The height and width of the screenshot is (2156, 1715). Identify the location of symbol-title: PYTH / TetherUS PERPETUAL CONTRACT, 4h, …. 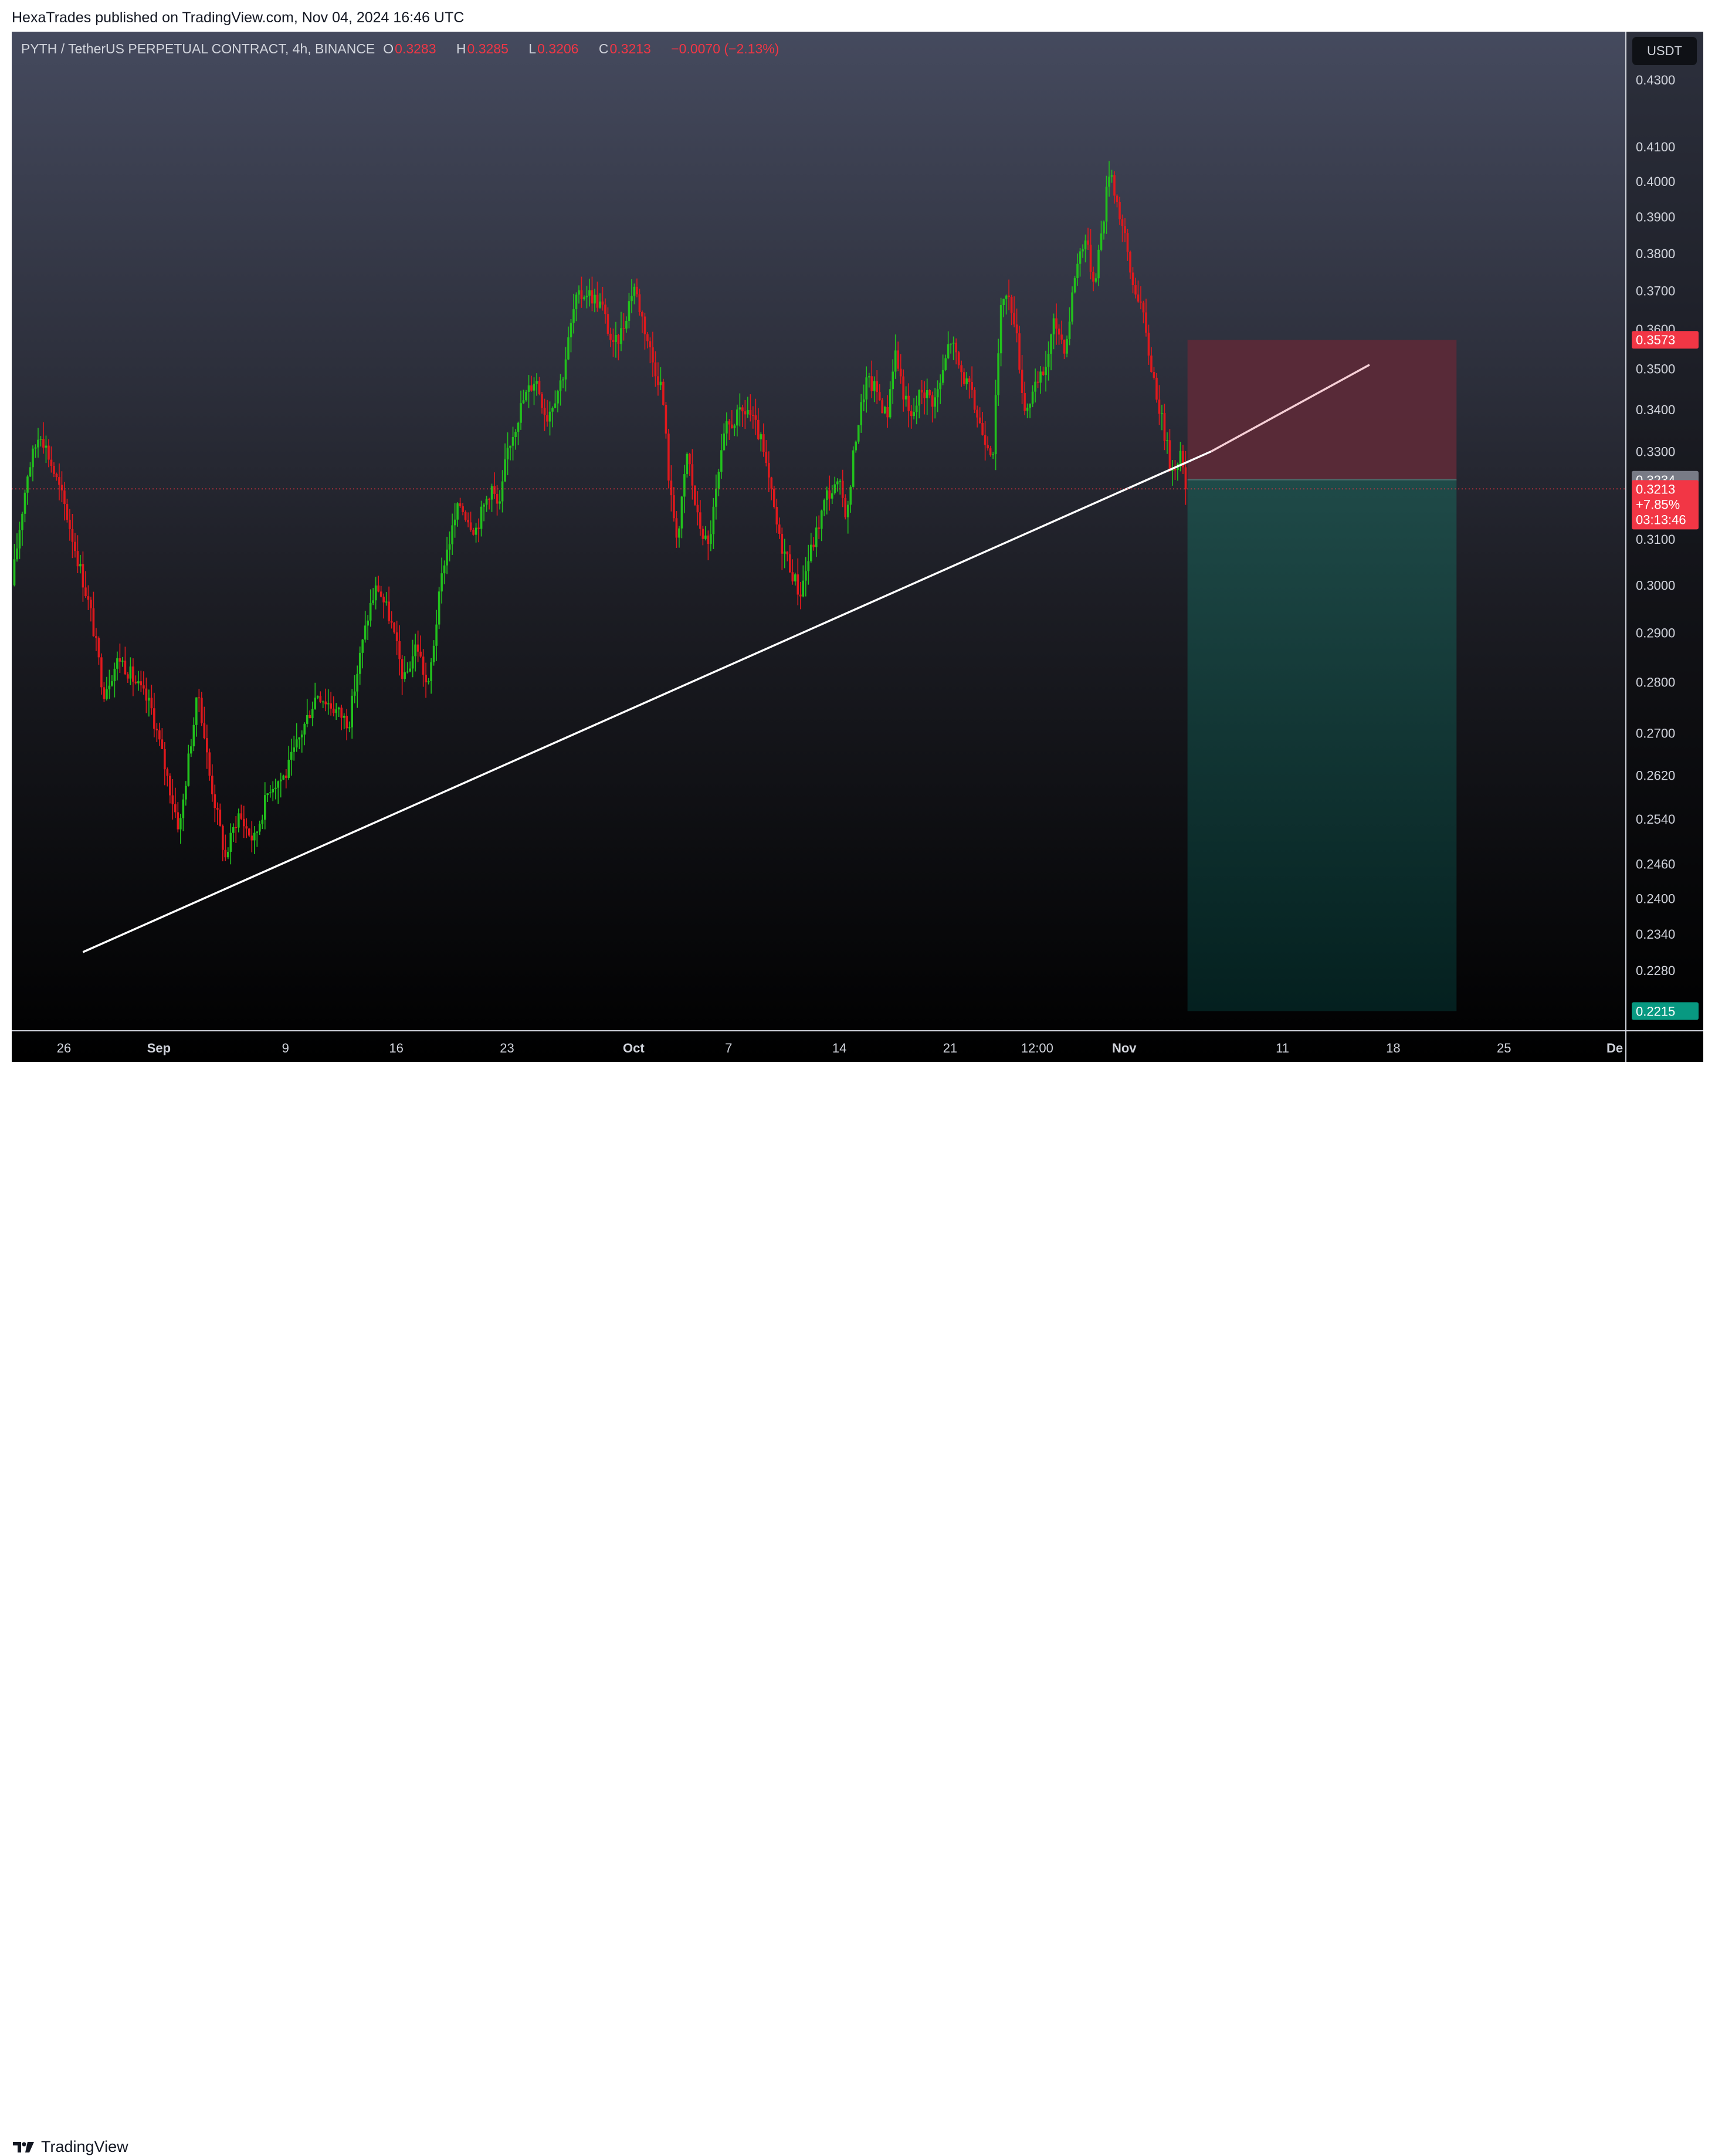
(198, 48).